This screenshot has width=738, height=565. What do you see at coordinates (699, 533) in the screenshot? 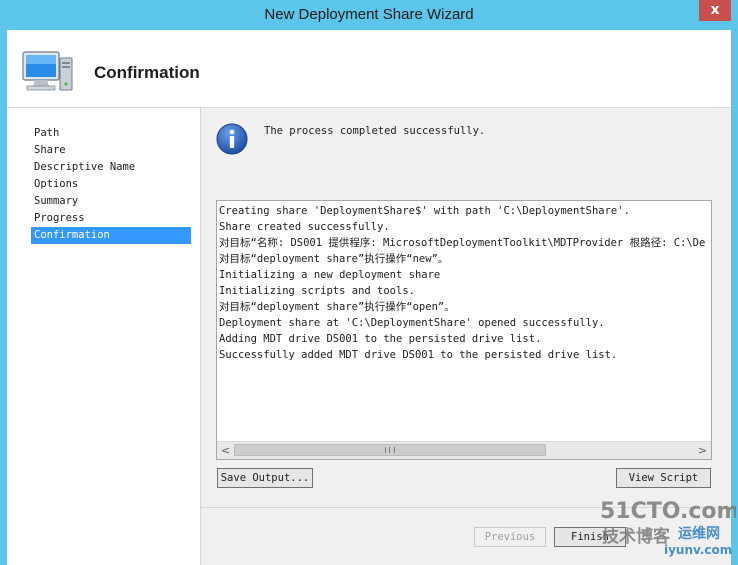
I see `watermark-line3: 运维网` at bounding box center [699, 533].